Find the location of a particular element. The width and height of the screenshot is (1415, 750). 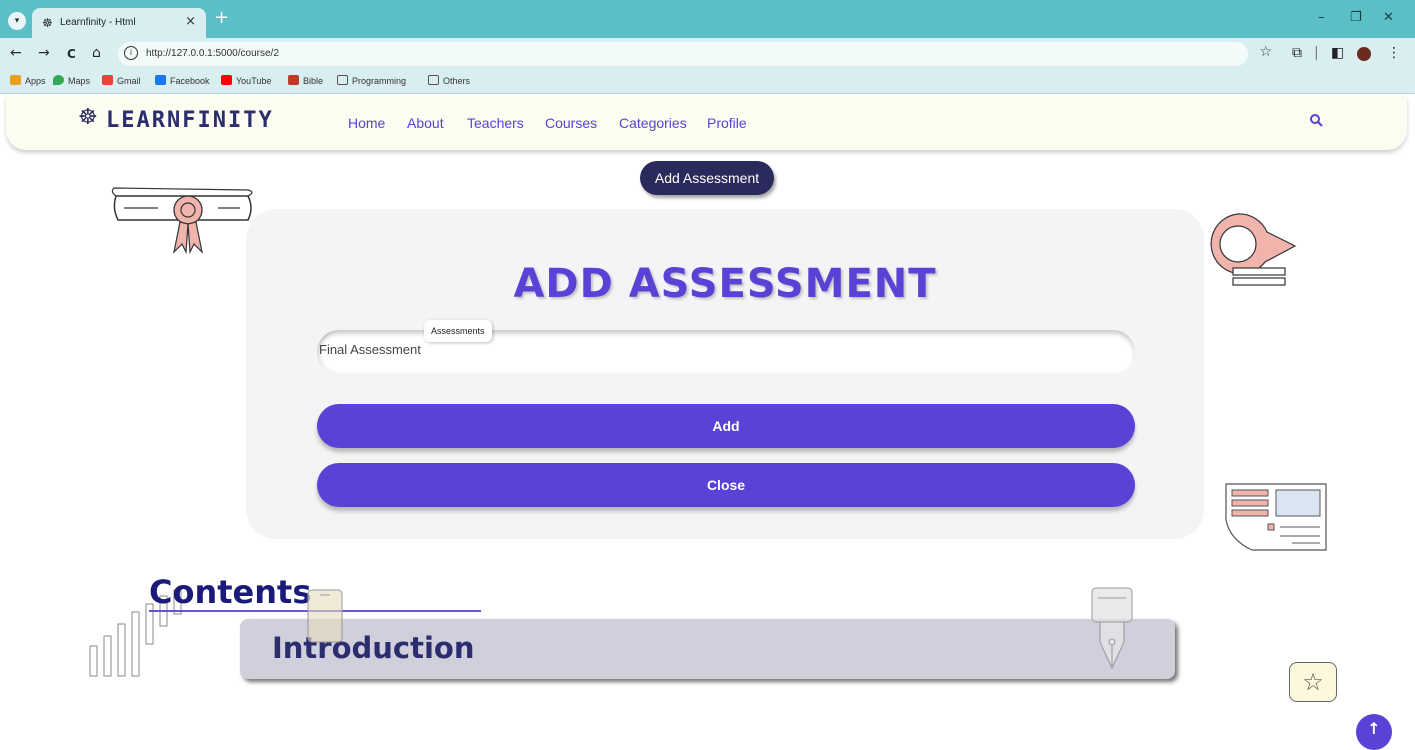

close-window-button: ✕ is located at coordinates (1388, 17).